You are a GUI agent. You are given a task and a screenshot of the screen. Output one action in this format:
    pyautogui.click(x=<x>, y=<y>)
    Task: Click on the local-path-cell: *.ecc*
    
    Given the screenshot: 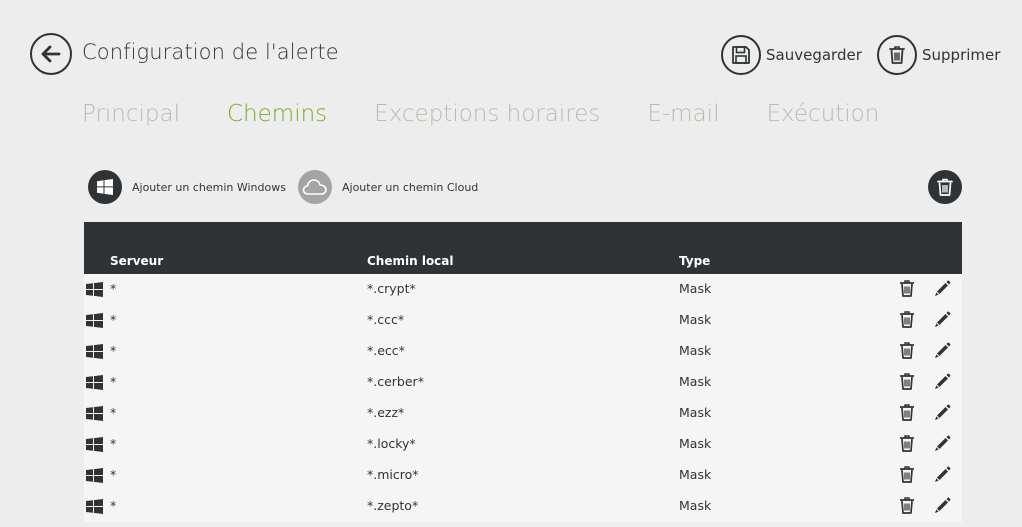 What is the action you would take?
    pyautogui.click(x=386, y=350)
    